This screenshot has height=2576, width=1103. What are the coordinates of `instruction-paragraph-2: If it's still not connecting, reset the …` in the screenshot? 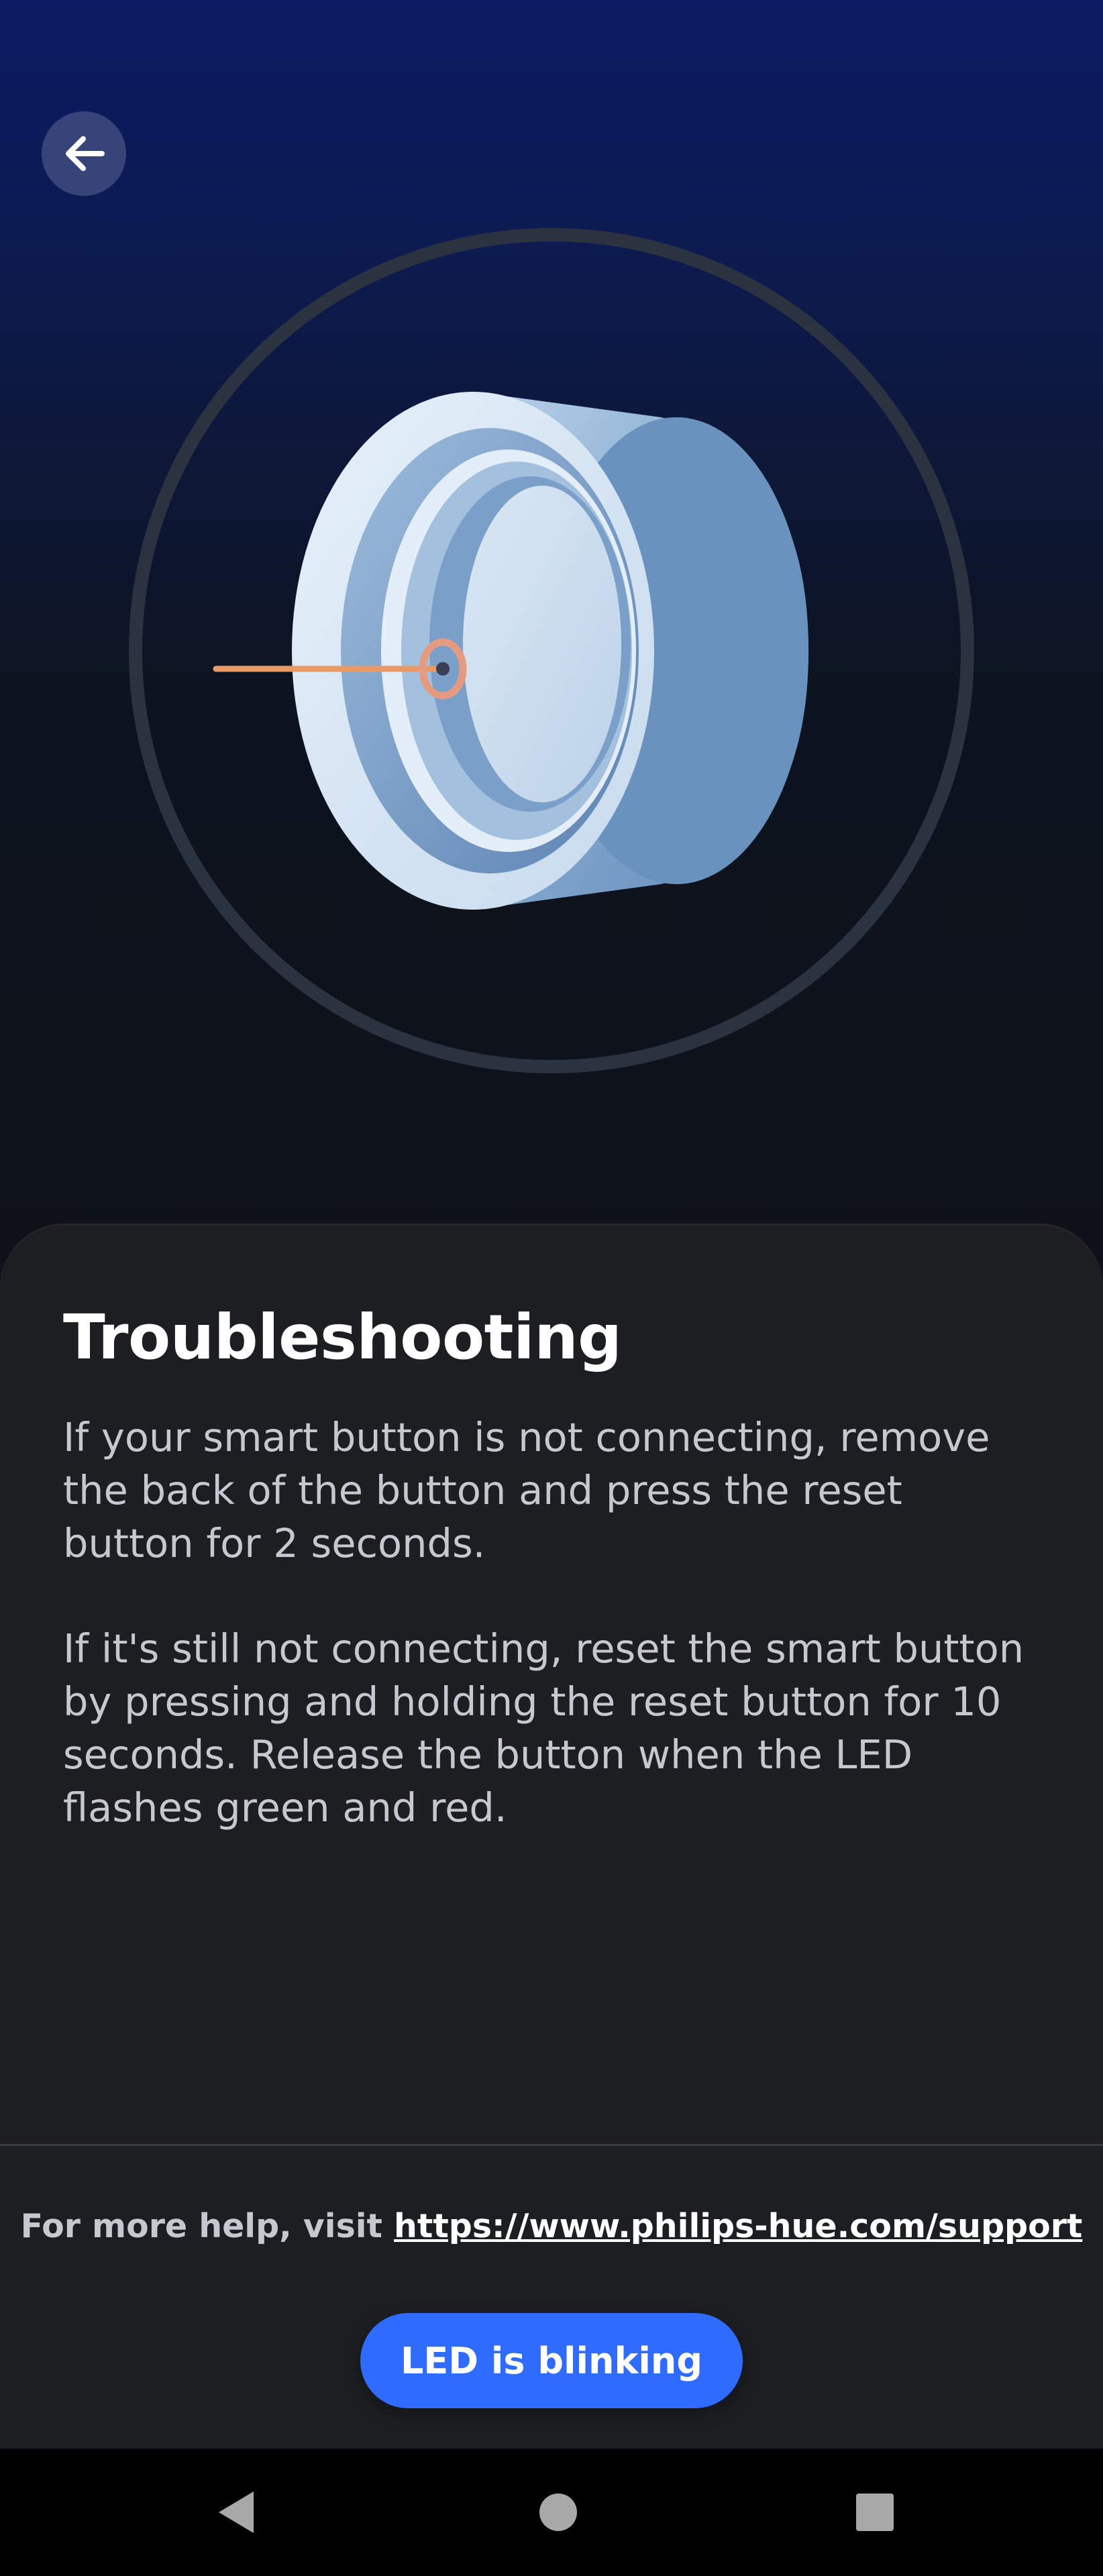 It's located at (544, 1728).